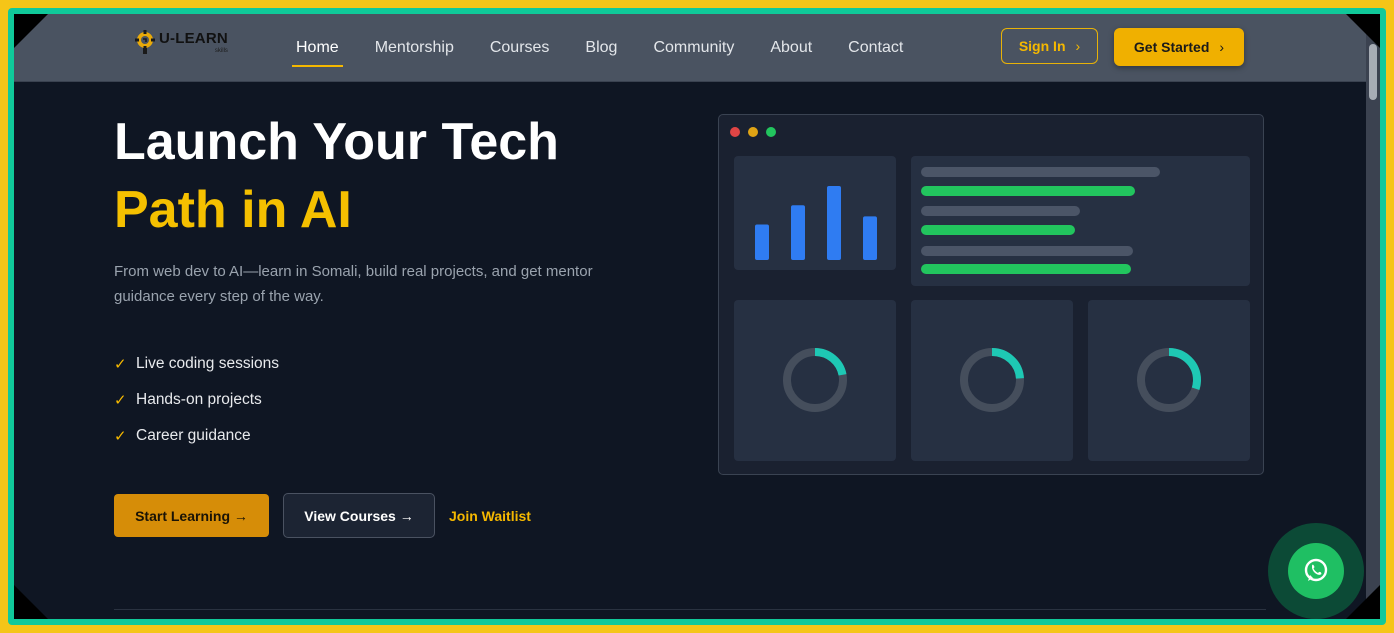 This screenshot has width=1394, height=633. What do you see at coordinates (693, 48) in the screenshot?
I see `nav-item-community: Community` at bounding box center [693, 48].